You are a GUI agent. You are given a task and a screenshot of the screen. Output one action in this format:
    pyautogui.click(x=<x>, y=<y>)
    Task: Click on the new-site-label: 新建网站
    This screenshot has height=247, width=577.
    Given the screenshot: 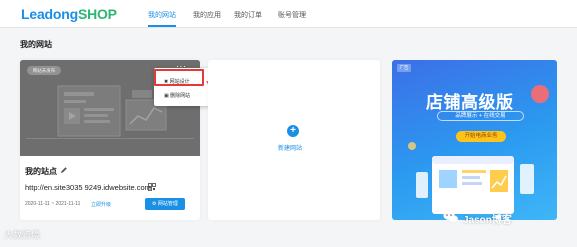 What is the action you would take?
    pyautogui.click(x=290, y=147)
    